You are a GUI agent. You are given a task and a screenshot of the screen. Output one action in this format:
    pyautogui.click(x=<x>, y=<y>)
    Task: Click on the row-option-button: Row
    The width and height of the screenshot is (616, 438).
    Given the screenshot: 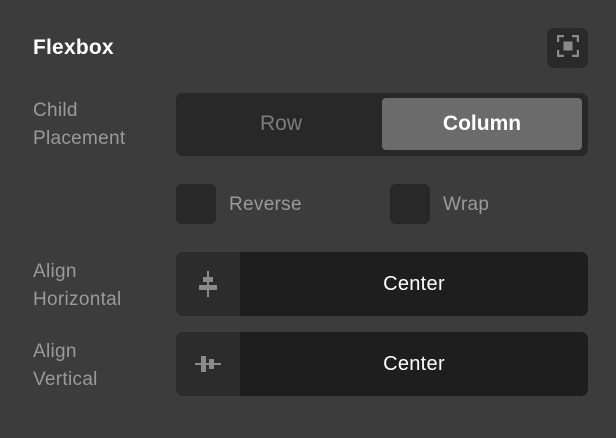 What is the action you would take?
    pyautogui.click(x=281, y=124)
    